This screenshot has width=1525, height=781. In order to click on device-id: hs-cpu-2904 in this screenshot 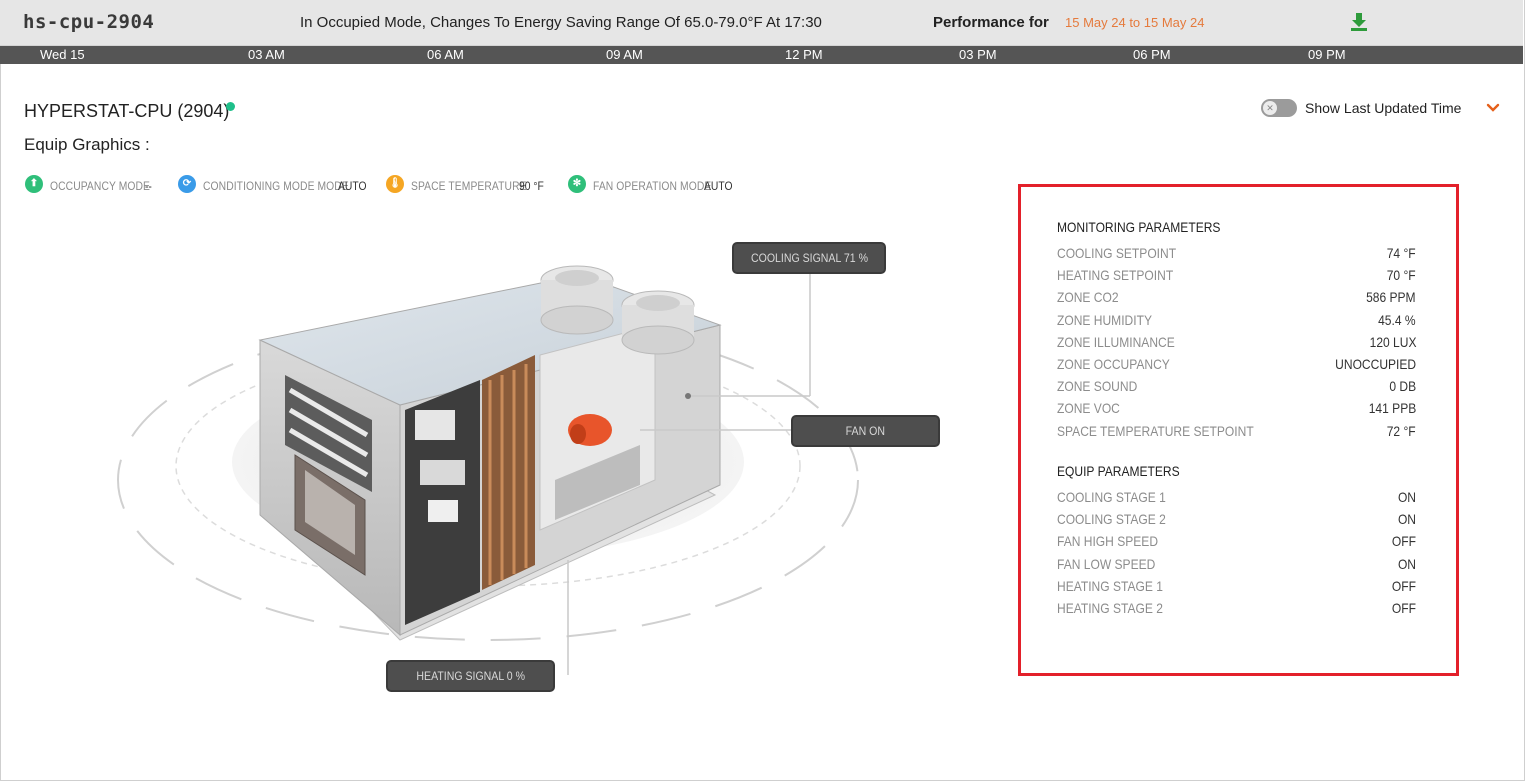, I will do `click(89, 22)`.